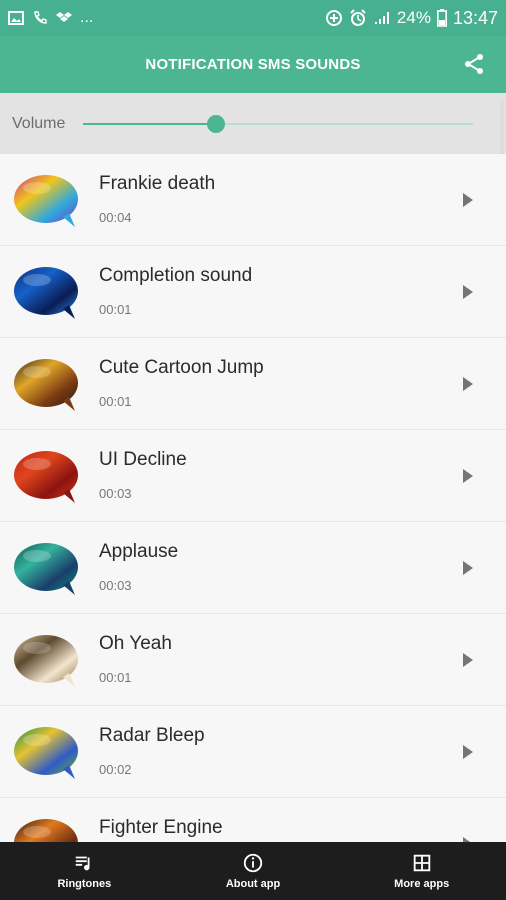  I want to click on sound-row: Cute Cartoon Jump 00:01, so click(253, 384).